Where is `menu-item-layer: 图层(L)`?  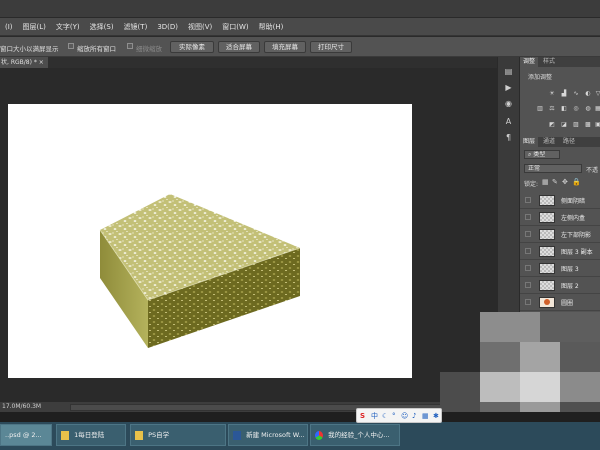
menu-item-layer: 图层(L) is located at coordinates (34, 27).